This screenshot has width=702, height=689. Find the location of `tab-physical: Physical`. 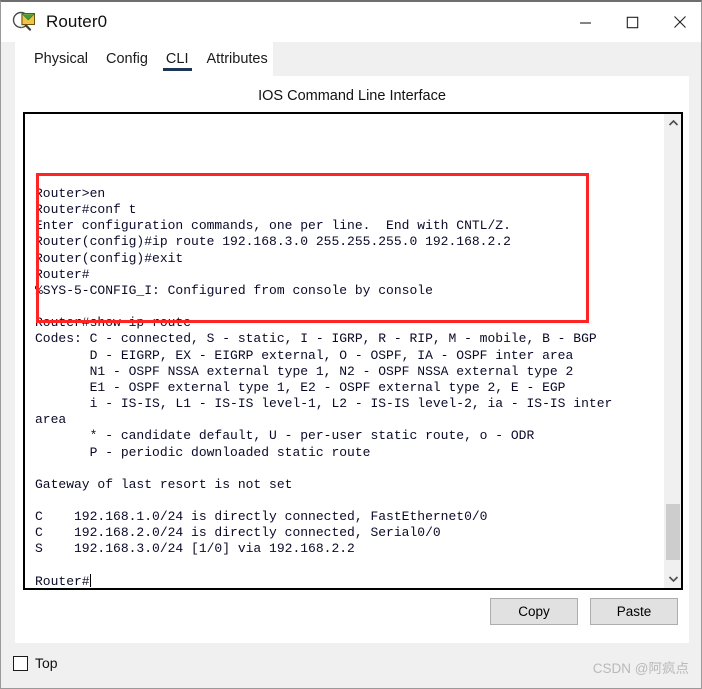

tab-physical: Physical is located at coordinates (61, 59).